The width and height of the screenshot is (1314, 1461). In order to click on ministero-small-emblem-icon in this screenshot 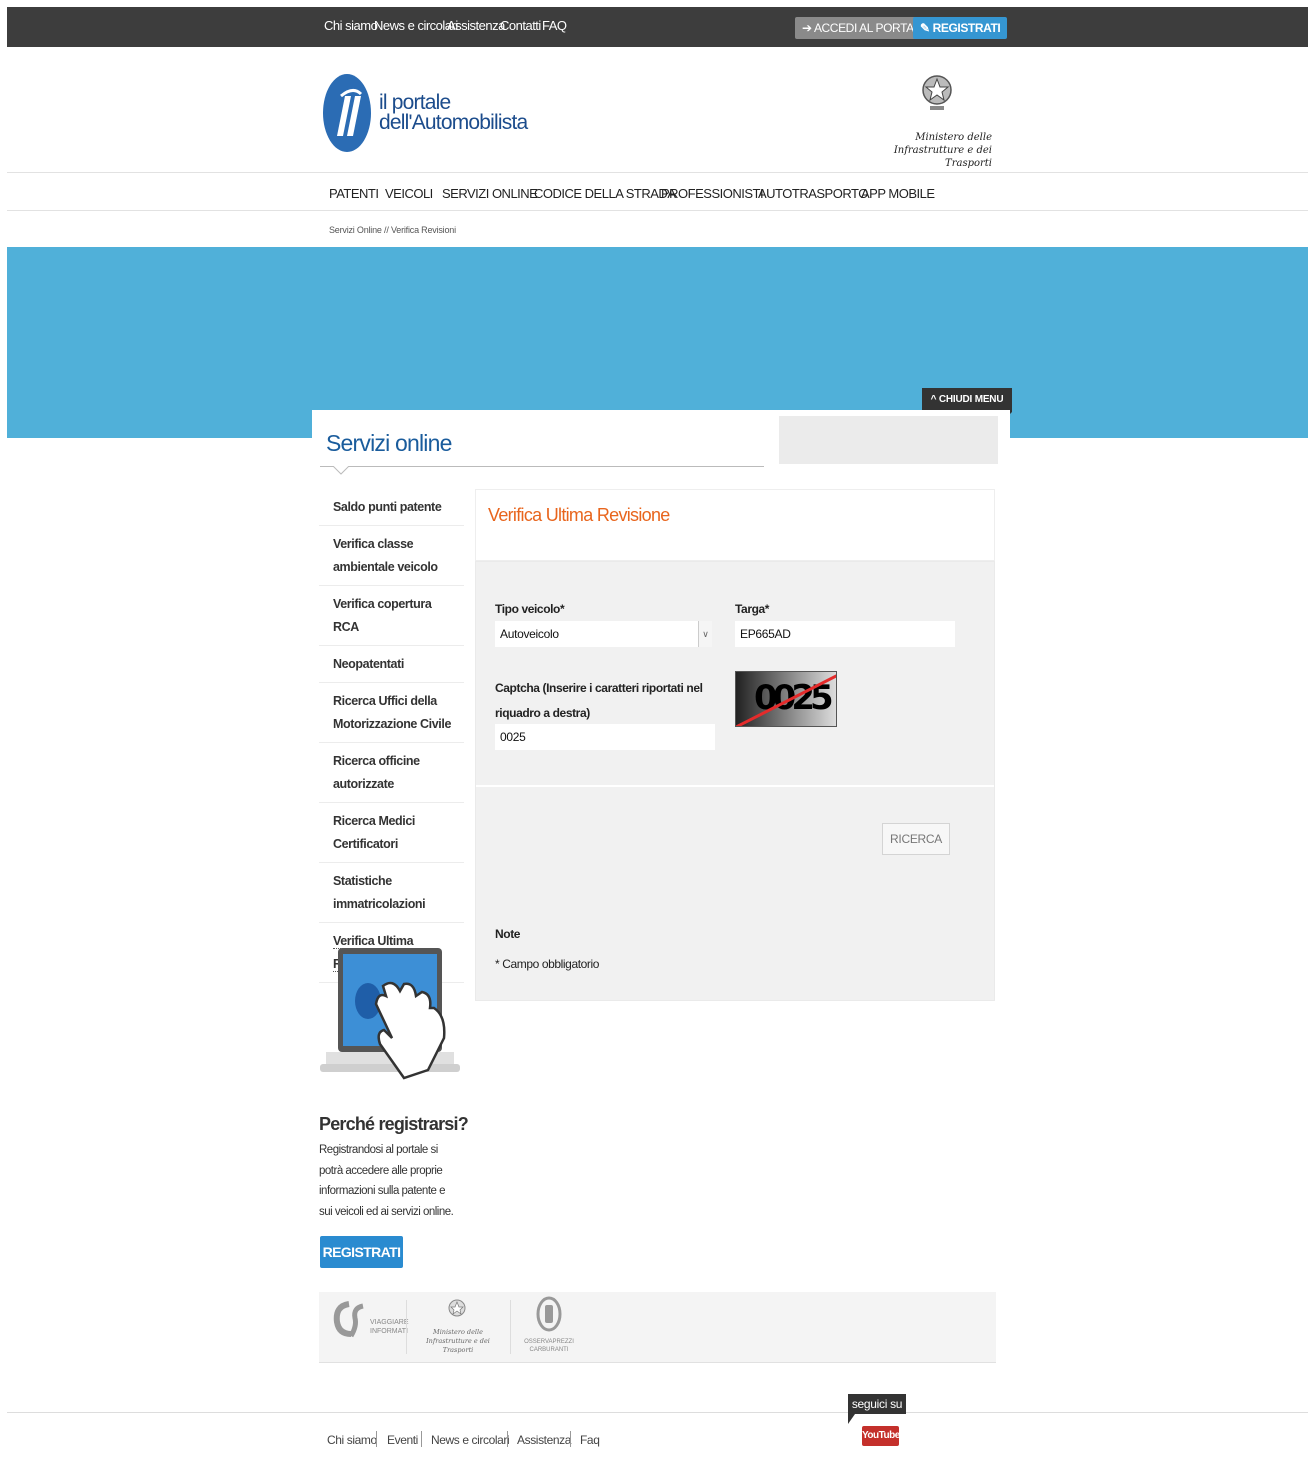, I will do `click(457, 1311)`.